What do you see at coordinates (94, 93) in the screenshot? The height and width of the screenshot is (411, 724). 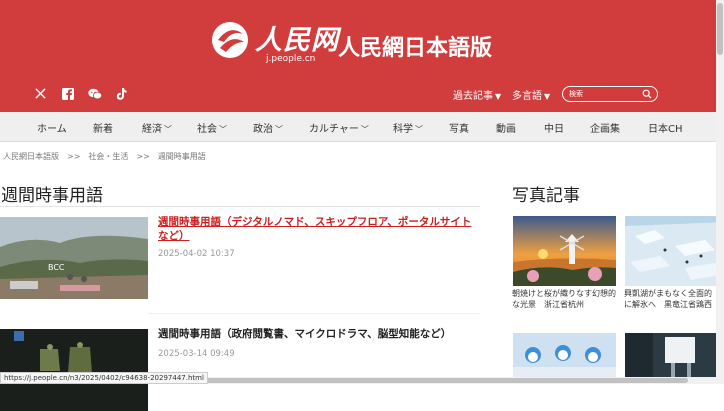 I see `wechat-icon` at bounding box center [94, 93].